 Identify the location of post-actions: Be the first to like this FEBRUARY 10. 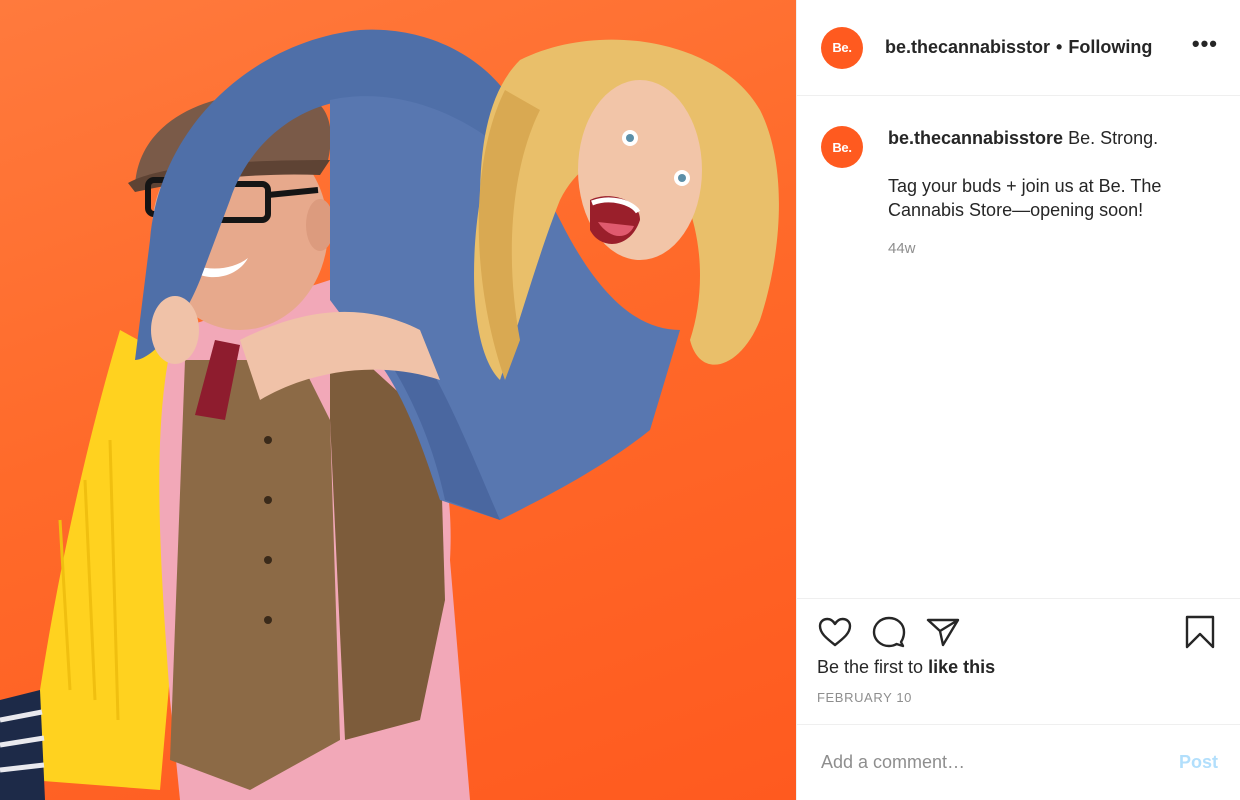
(1018, 661).